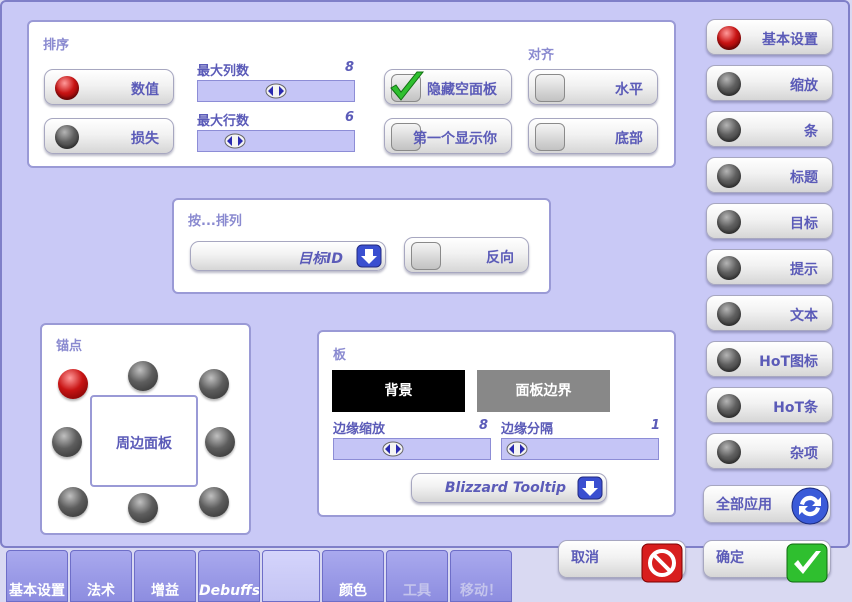 The width and height of the screenshot is (852, 602). What do you see at coordinates (276, 141) in the screenshot?
I see `max-rows-slider` at bounding box center [276, 141].